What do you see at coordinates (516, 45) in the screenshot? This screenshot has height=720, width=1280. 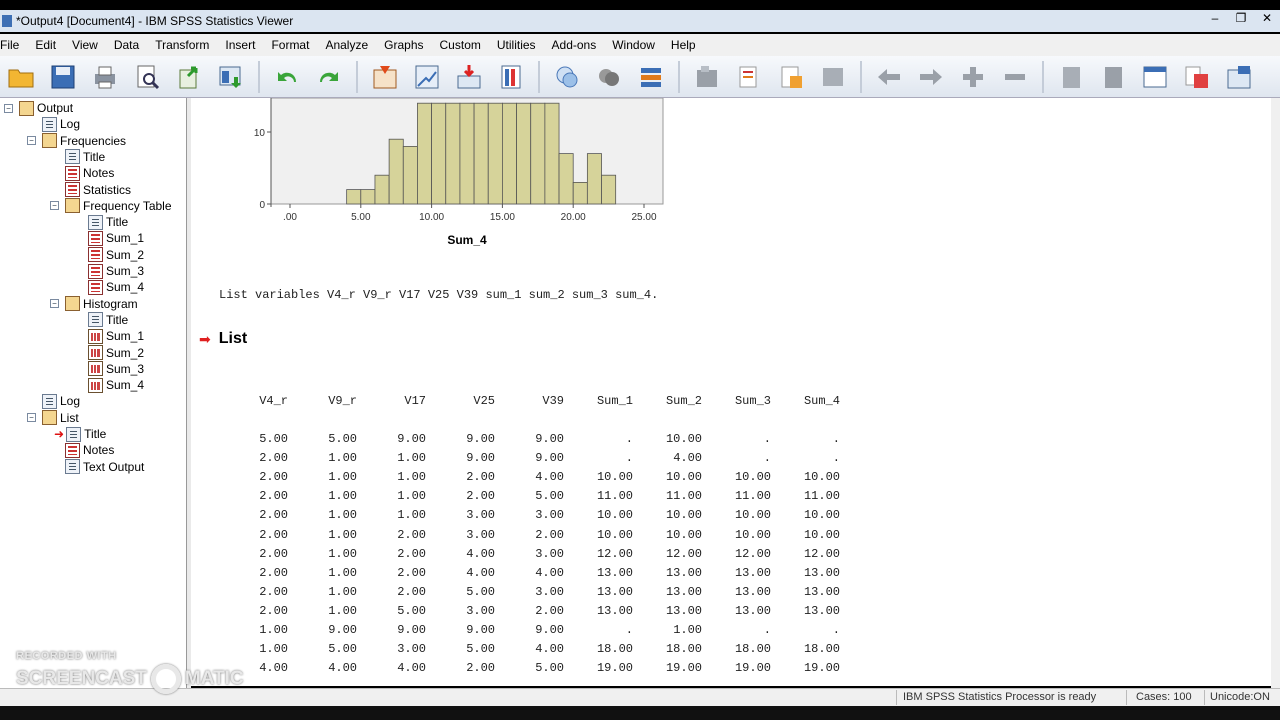 I see `menu-utilities: Utilities` at bounding box center [516, 45].